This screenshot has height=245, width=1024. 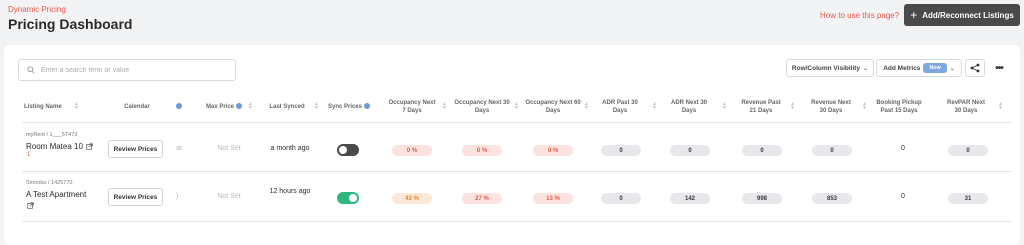 I want to click on column-revpar-next-30: RevPAR Next 30 Days, so click(x=966, y=107).